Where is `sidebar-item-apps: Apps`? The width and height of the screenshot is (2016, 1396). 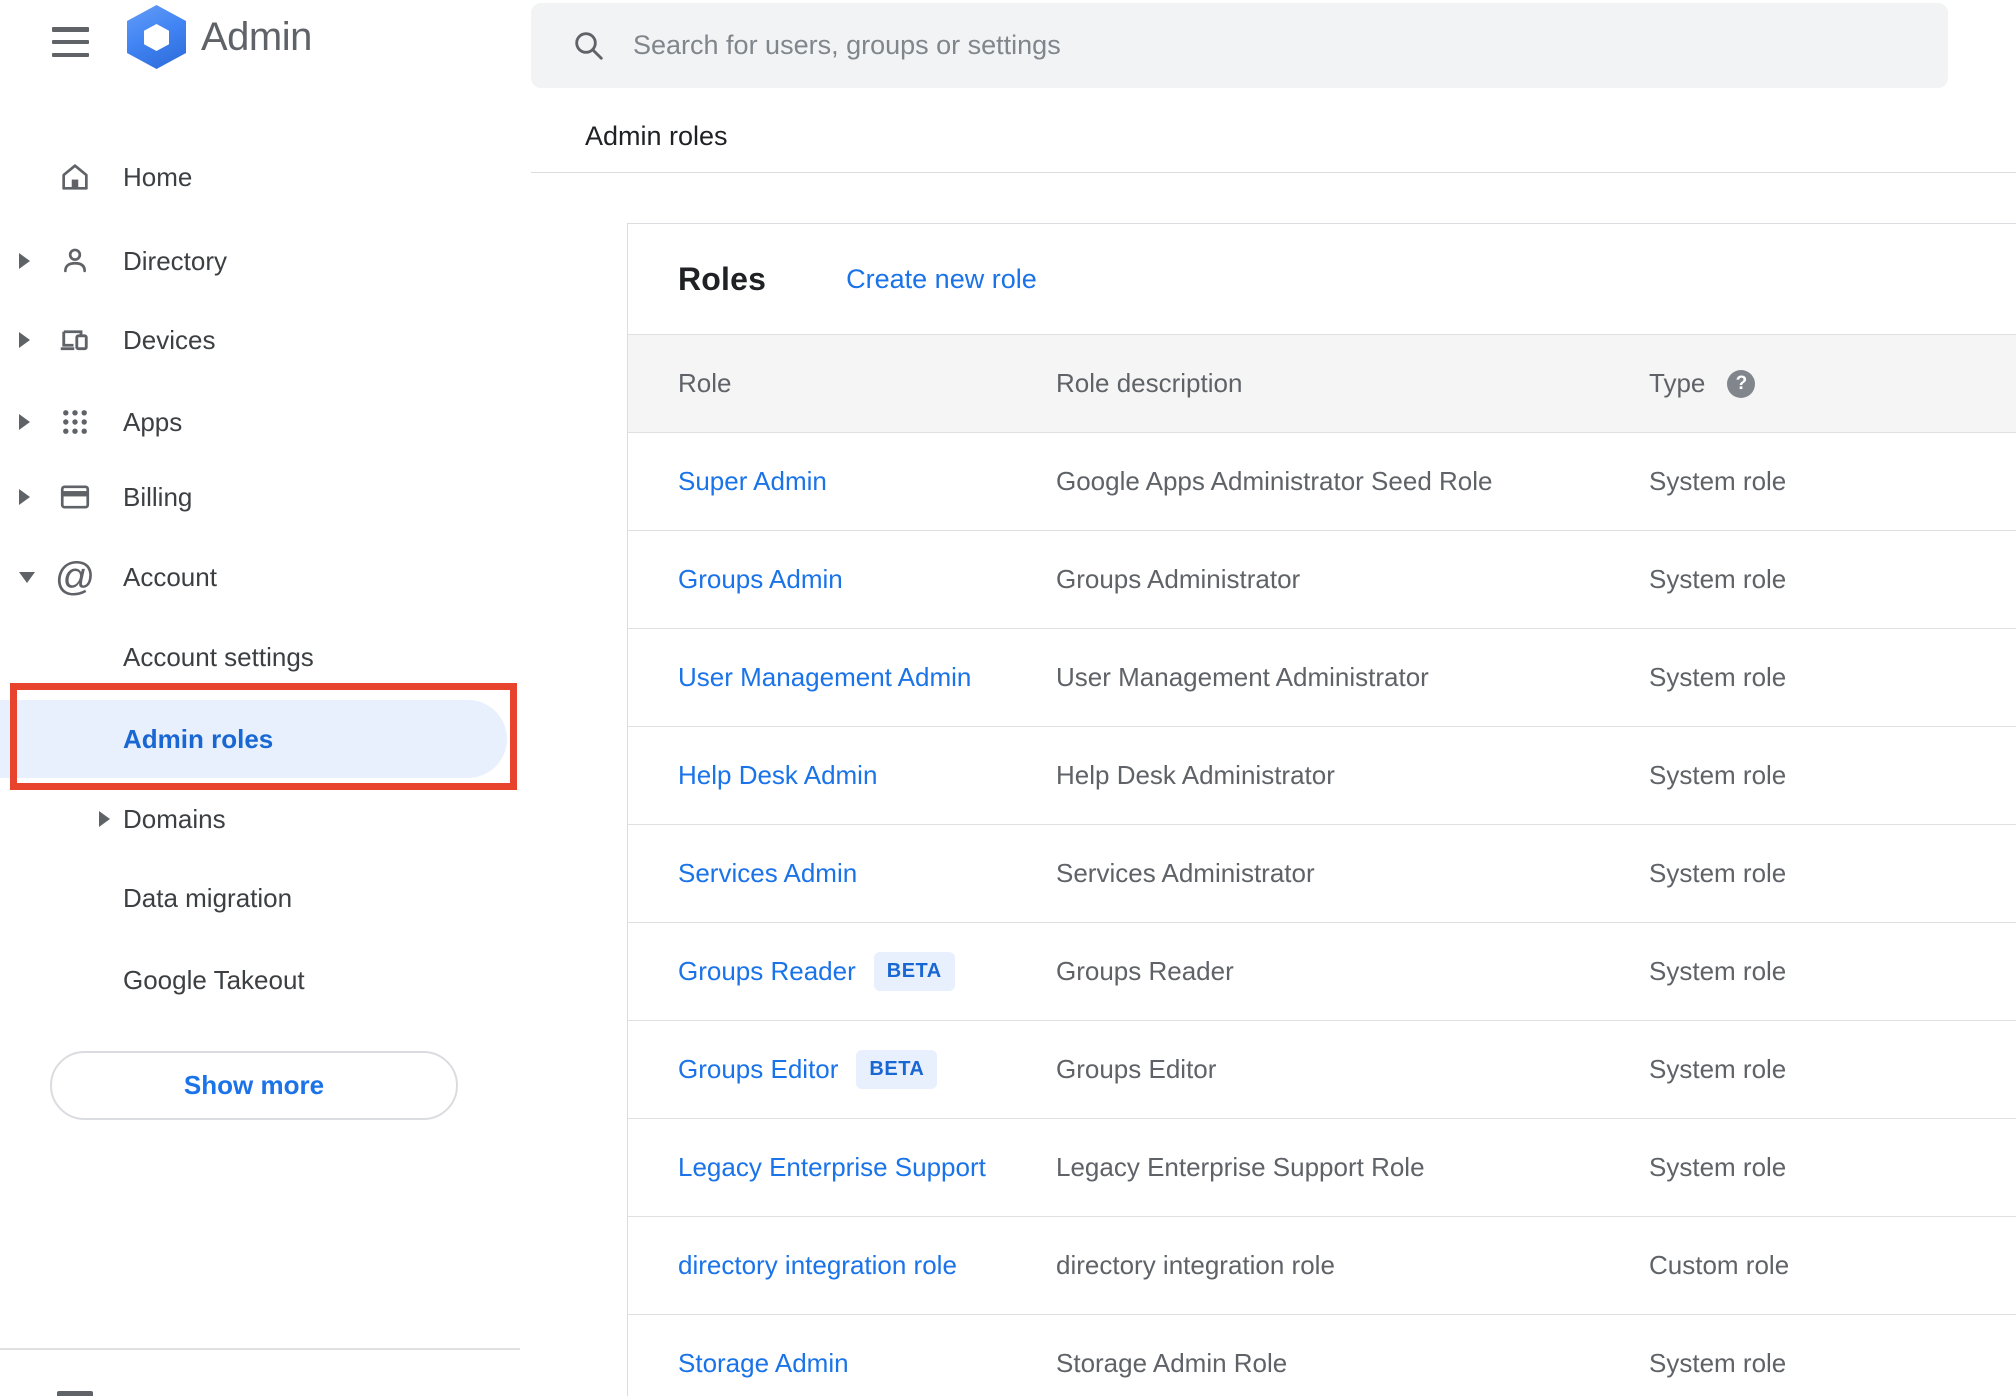 sidebar-item-apps: Apps is located at coordinates (260, 422).